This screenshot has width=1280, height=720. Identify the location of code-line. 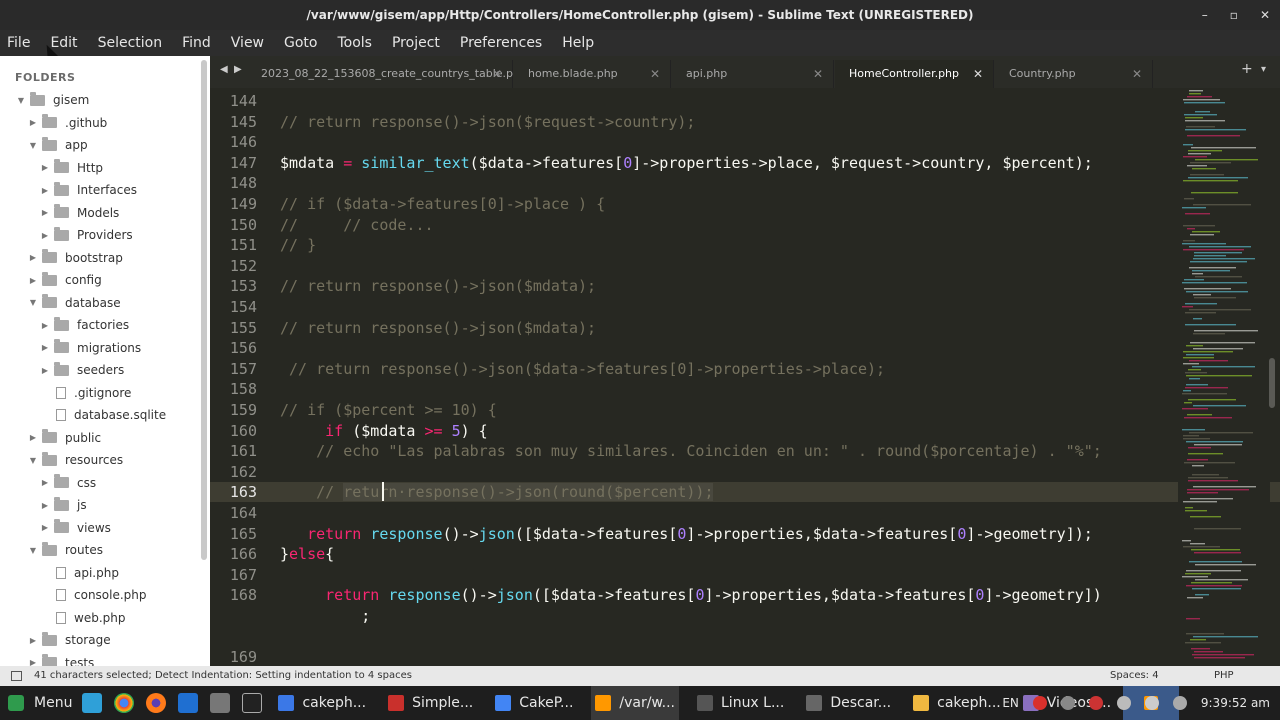
(745, 637).